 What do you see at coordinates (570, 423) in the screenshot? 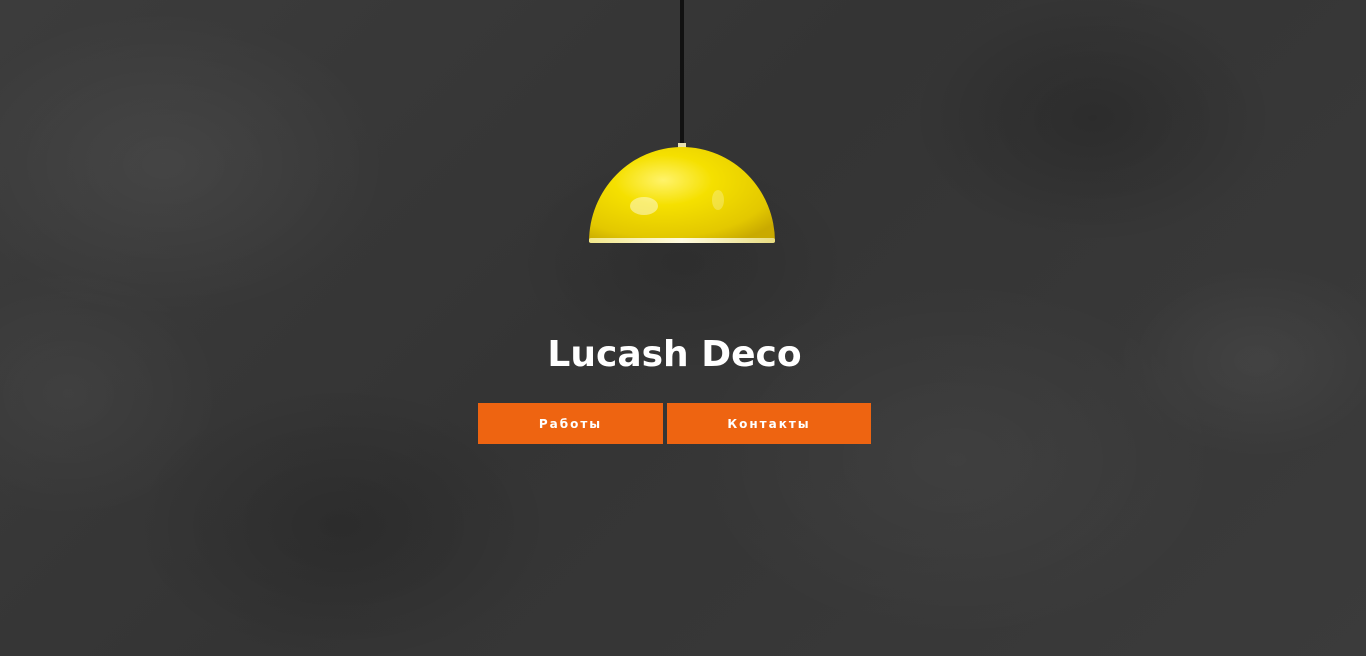
I see `works-button: Работы` at bounding box center [570, 423].